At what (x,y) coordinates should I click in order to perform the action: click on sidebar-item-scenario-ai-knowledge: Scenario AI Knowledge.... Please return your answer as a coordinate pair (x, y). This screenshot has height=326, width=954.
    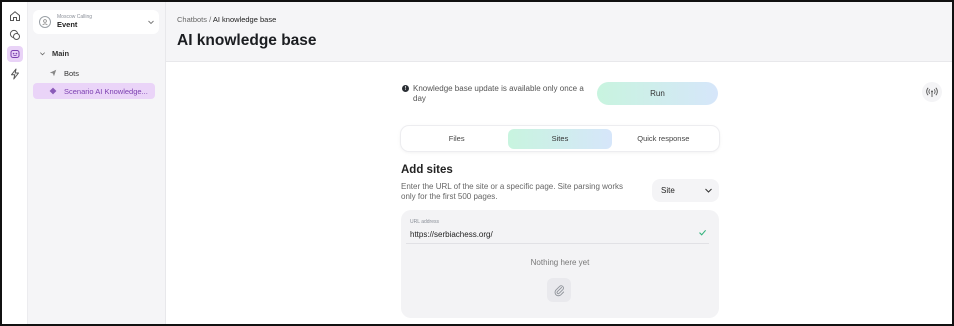
    Looking at the image, I should click on (94, 91).